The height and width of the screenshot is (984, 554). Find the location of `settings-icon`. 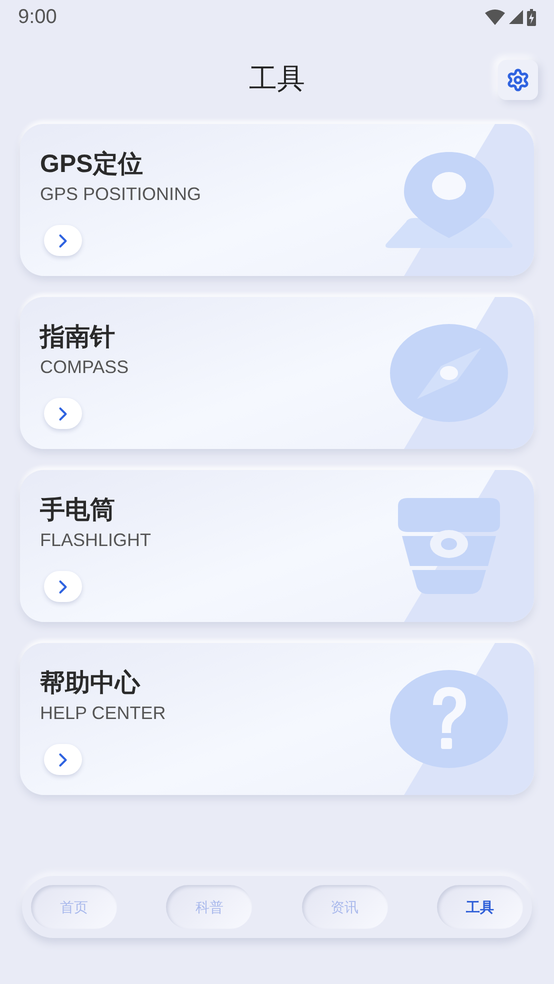

settings-icon is located at coordinates (518, 80).